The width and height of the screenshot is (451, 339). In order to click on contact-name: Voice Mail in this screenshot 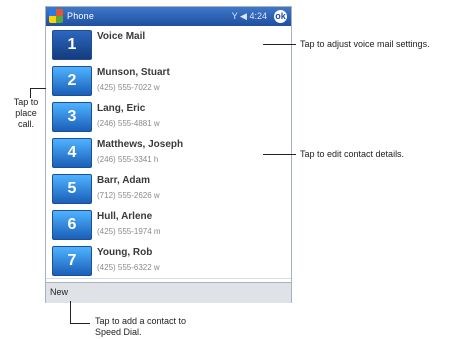, I will do `click(121, 36)`.